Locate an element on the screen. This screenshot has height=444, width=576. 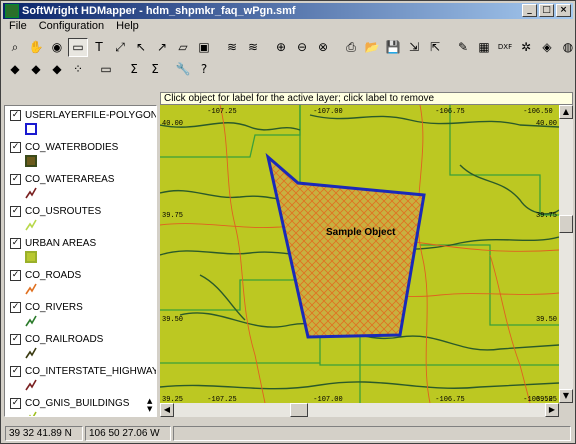
zoom-icon: ⌕ is located at coordinates (15, 47).